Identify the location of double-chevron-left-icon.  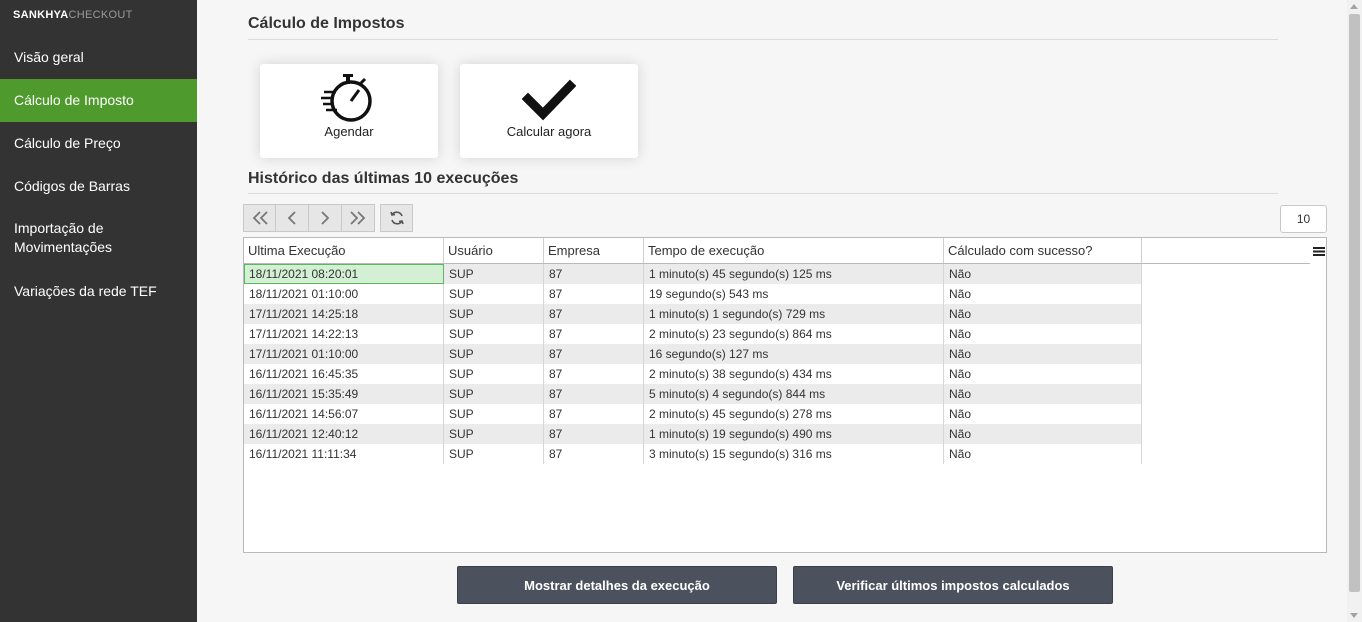
(260, 218).